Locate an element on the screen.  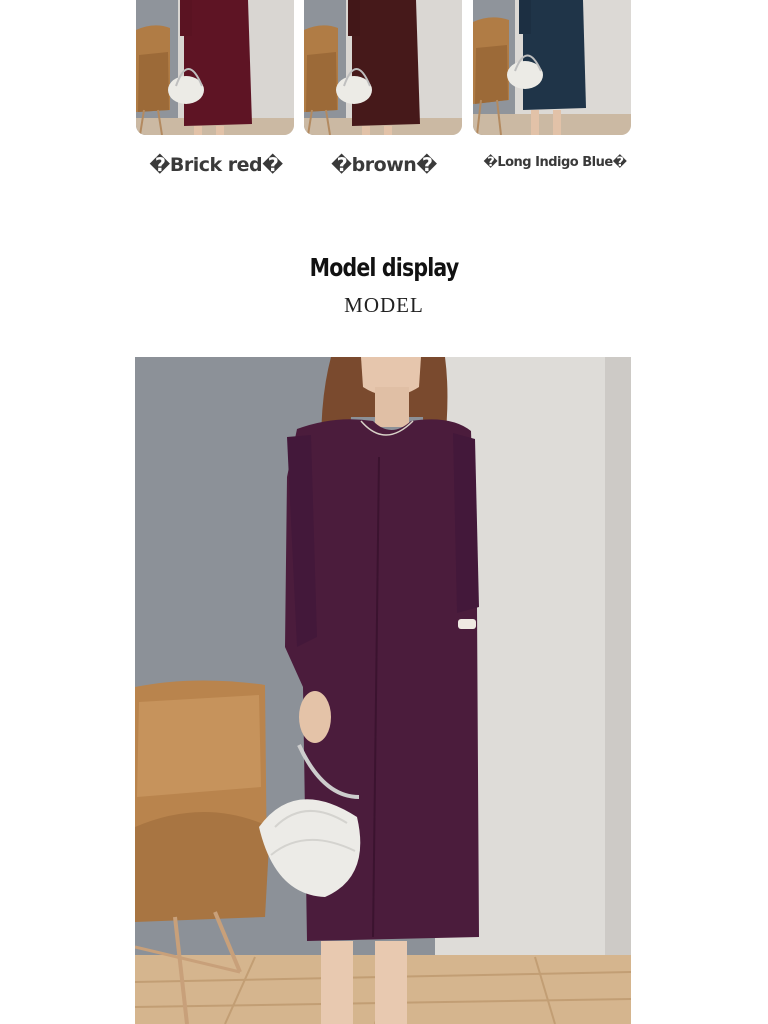
swatch-brick-red is located at coordinates (215, 67).